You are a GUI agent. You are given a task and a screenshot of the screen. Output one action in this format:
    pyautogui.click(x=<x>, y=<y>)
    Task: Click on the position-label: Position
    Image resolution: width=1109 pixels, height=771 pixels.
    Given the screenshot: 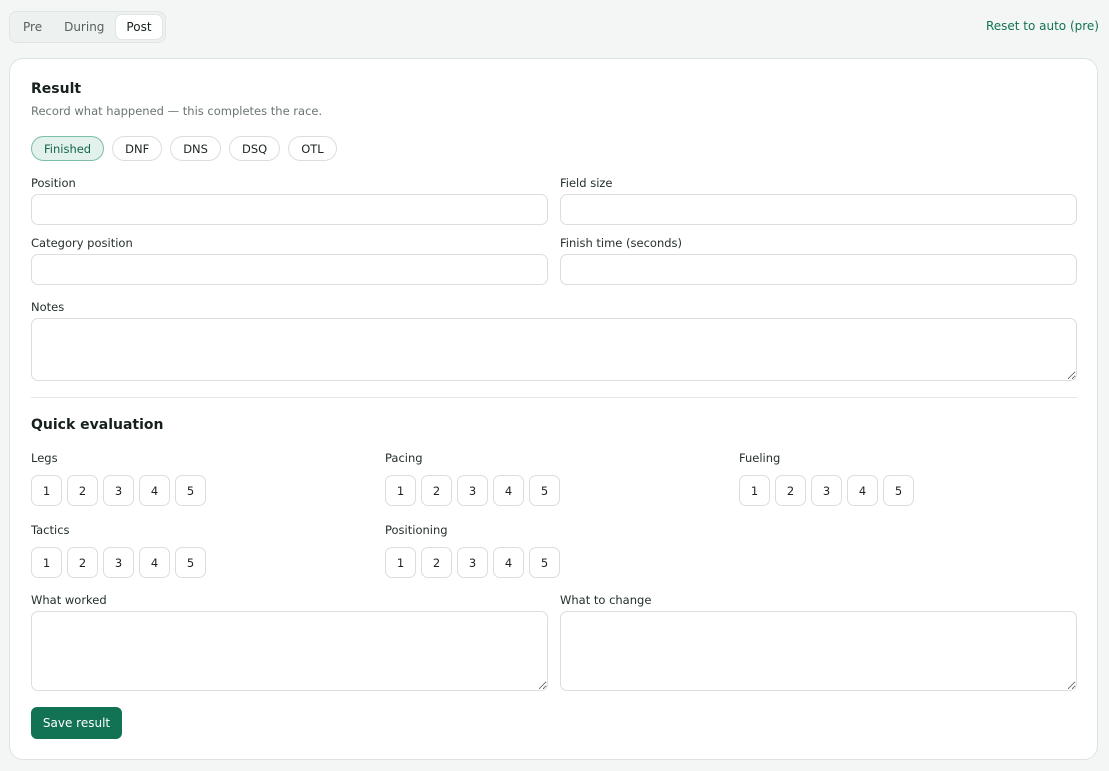 What is the action you would take?
    pyautogui.click(x=53, y=183)
    